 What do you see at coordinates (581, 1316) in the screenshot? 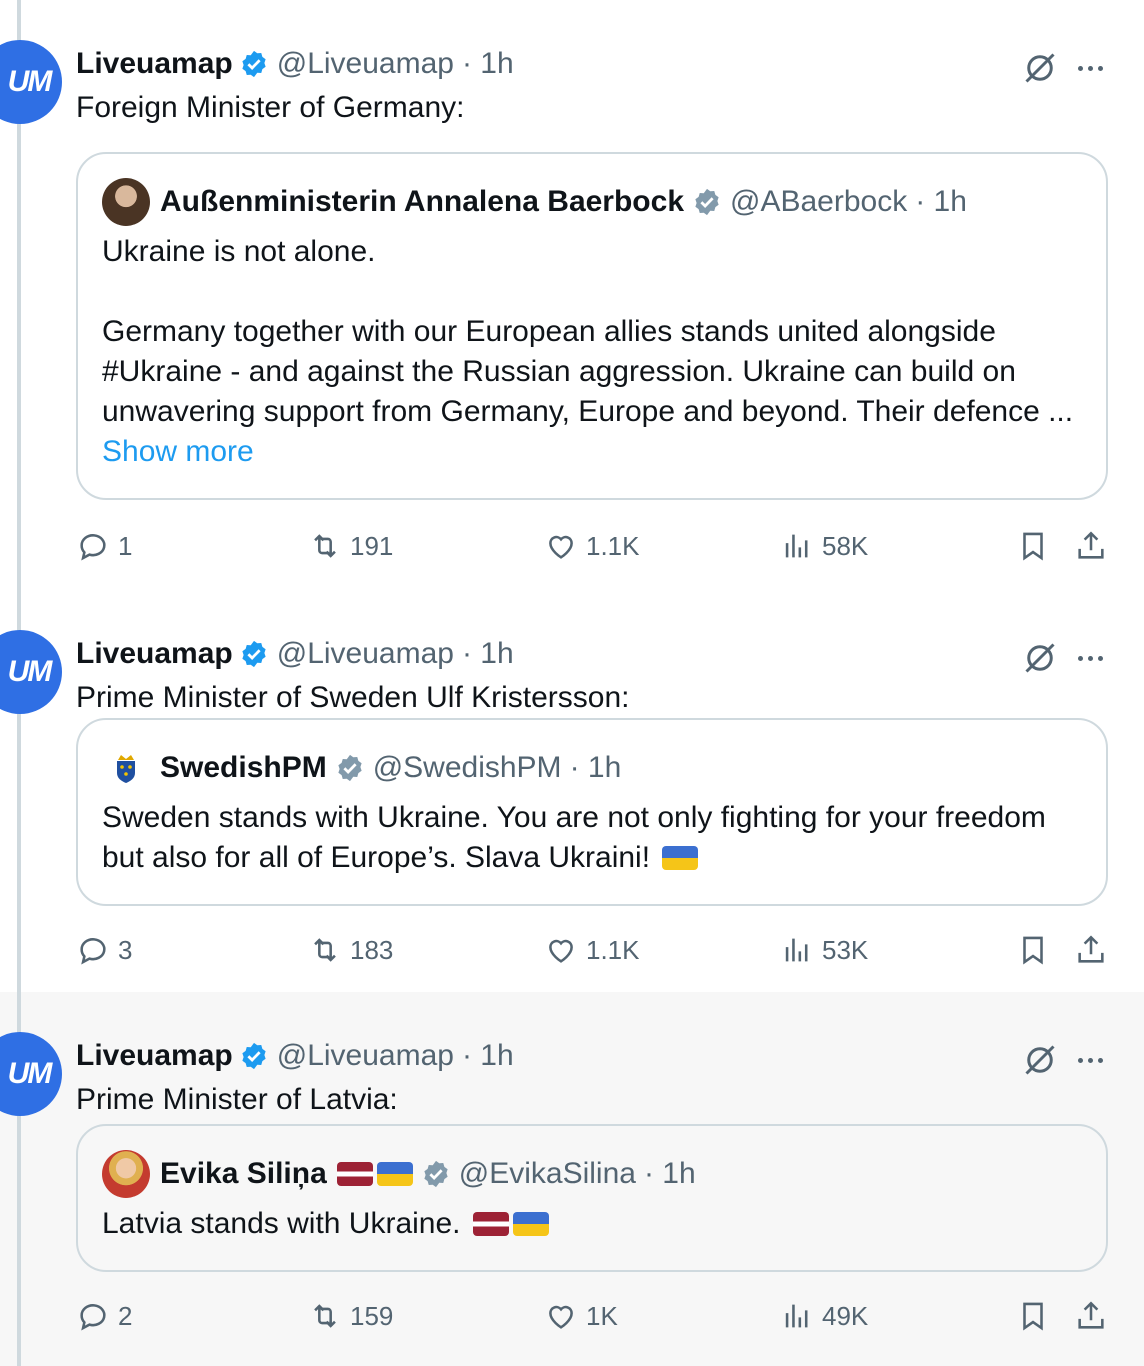
I see `like-button: 1K` at bounding box center [581, 1316].